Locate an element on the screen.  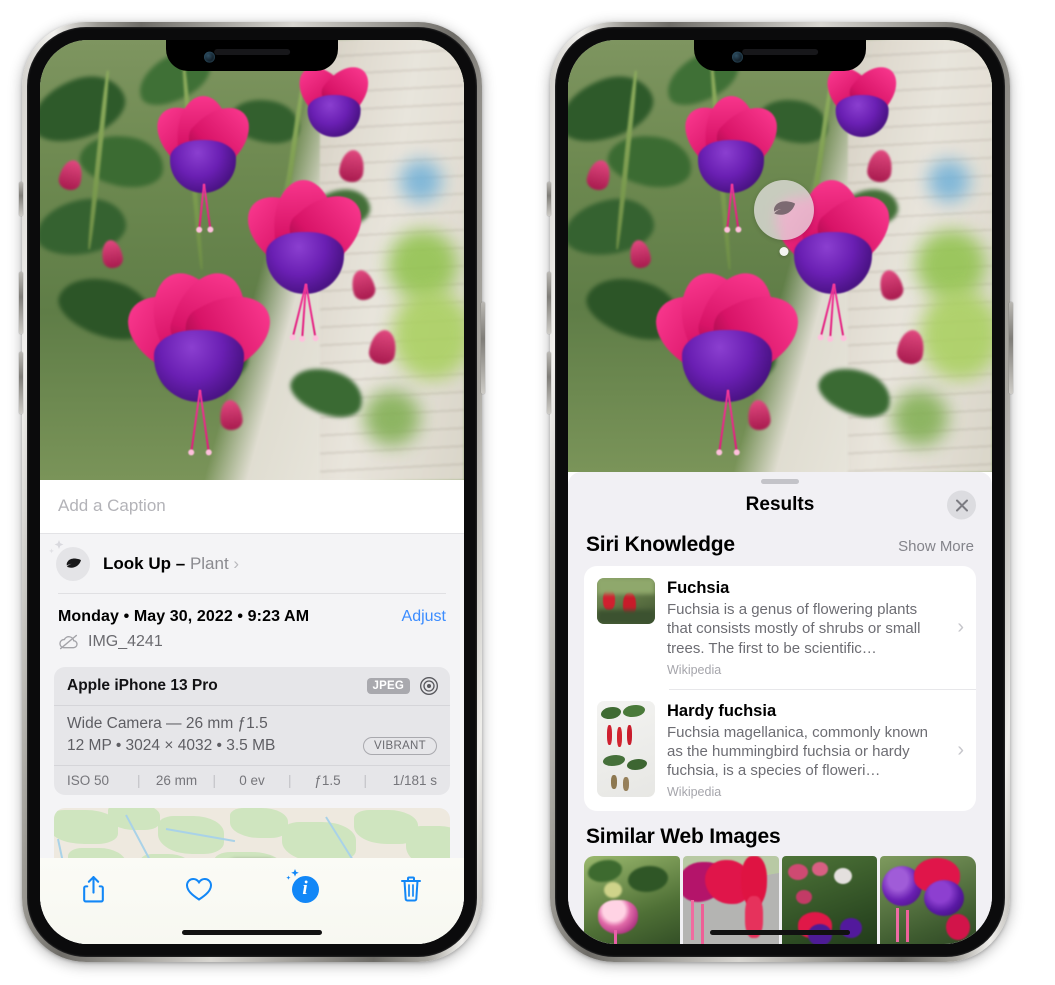
trash-icon is located at coordinates (411, 889).